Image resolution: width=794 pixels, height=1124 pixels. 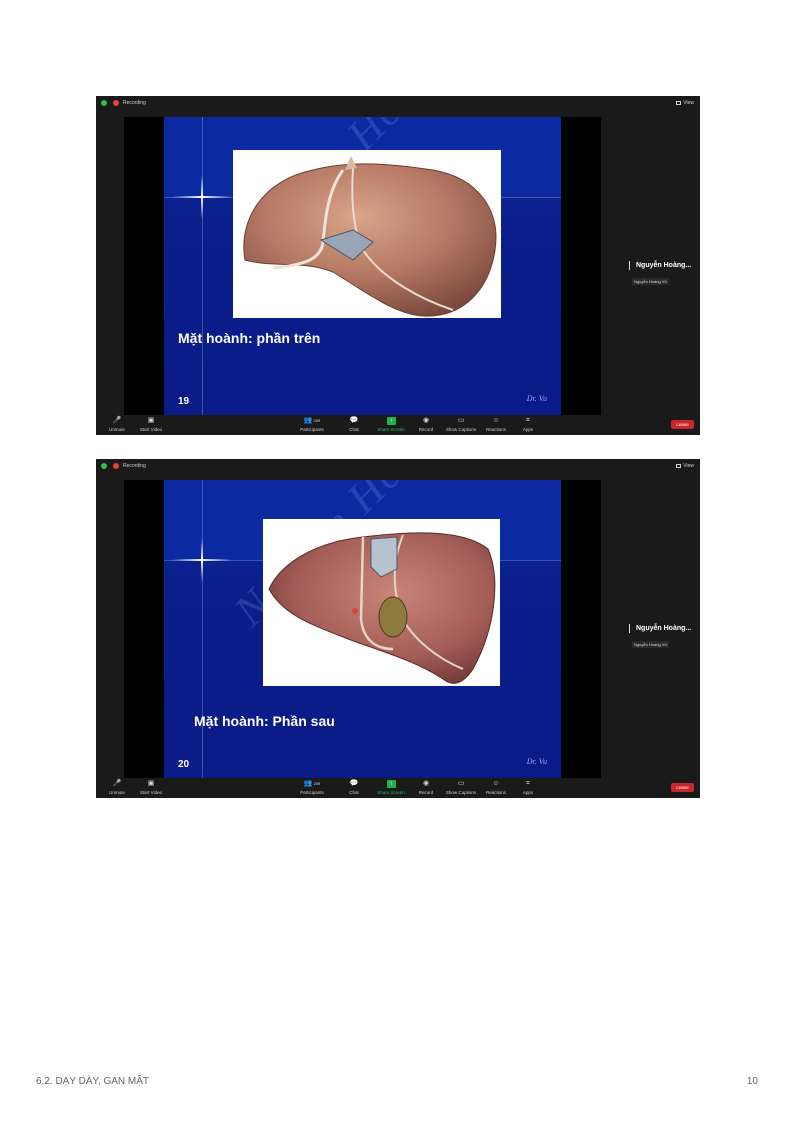 What do you see at coordinates (93, 1081) in the screenshot?
I see `footer-section-title: 6.2. DẠY DÀY, GAN MẬT` at bounding box center [93, 1081].